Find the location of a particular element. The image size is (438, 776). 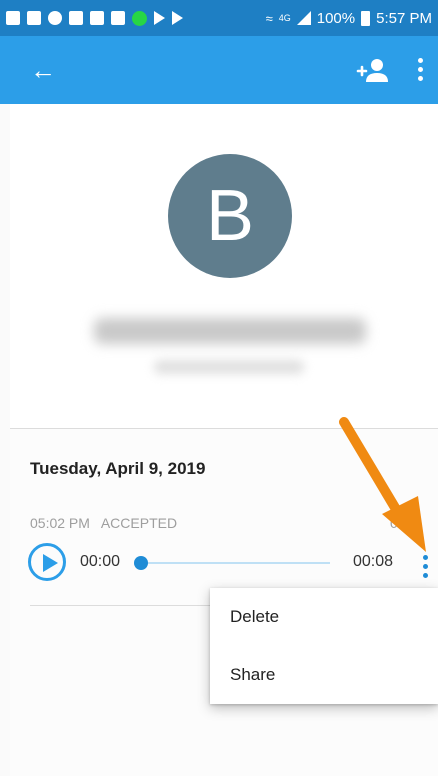

clock: 5:57 PM is located at coordinates (404, 18).